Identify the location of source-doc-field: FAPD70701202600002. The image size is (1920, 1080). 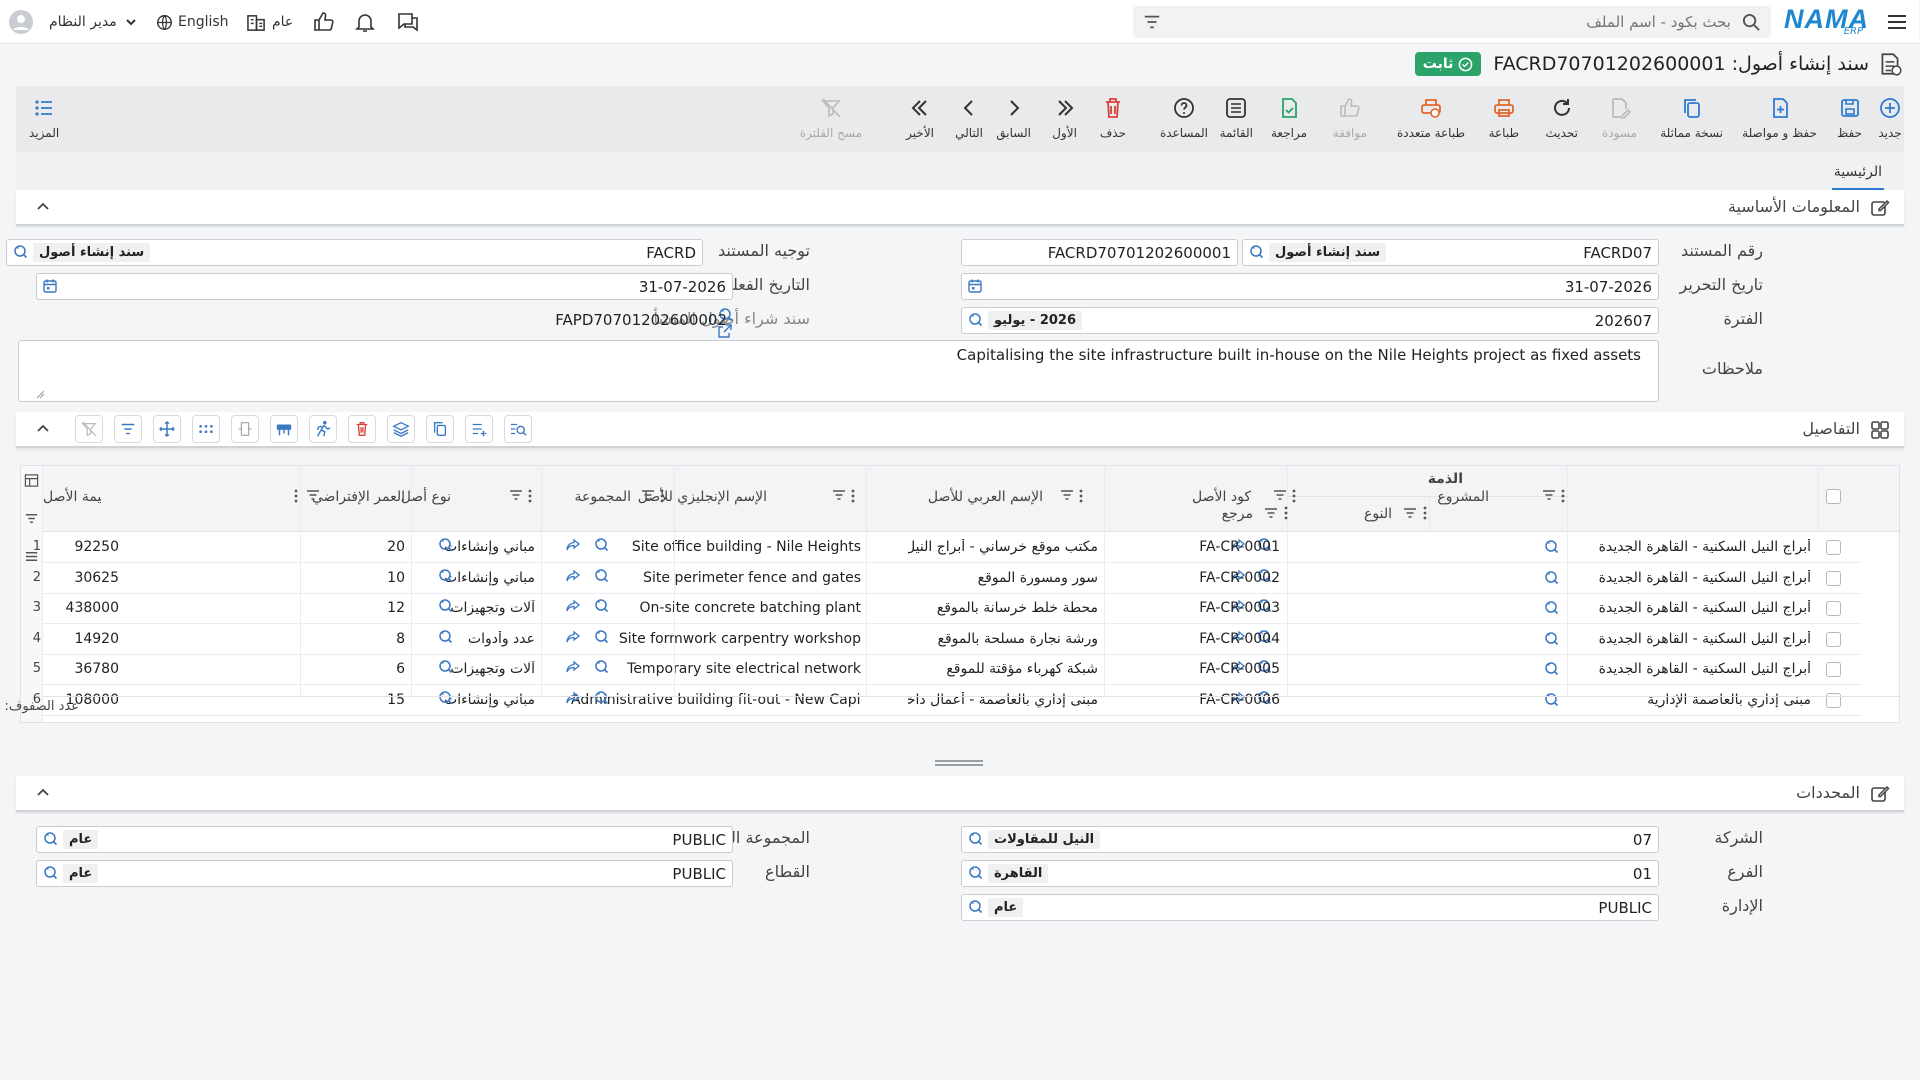
(385, 322).